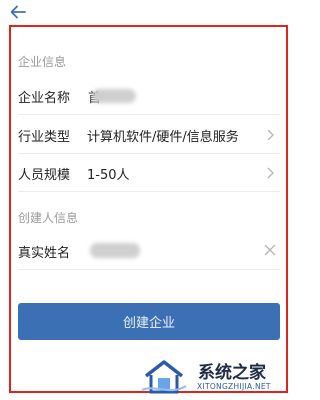 The width and height of the screenshot is (320, 400). Describe the element at coordinates (48, 218) in the screenshot. I see `creator-info-heading: 创建人信息` at that location.